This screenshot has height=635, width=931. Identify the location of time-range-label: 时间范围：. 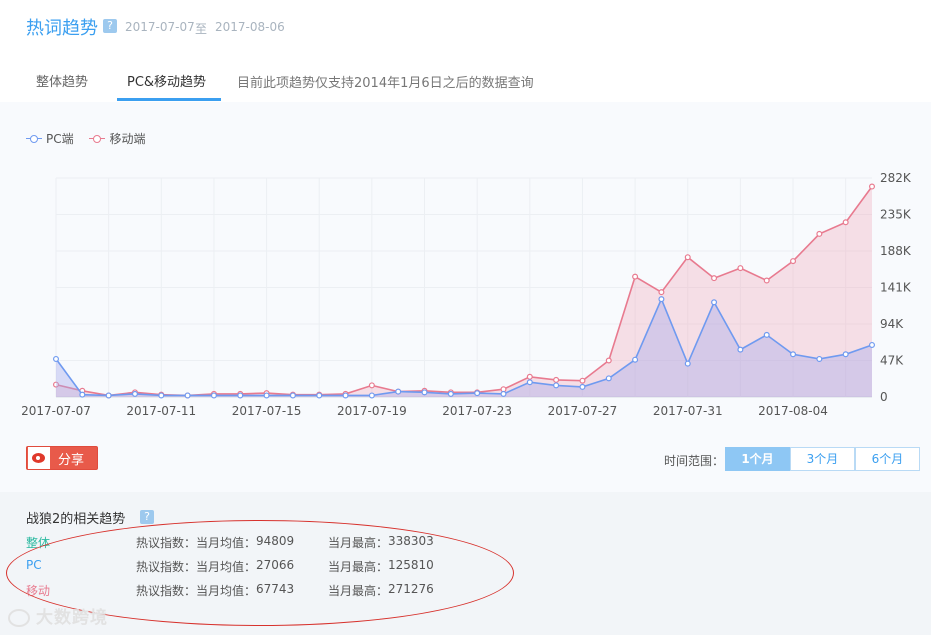
(694, 461).